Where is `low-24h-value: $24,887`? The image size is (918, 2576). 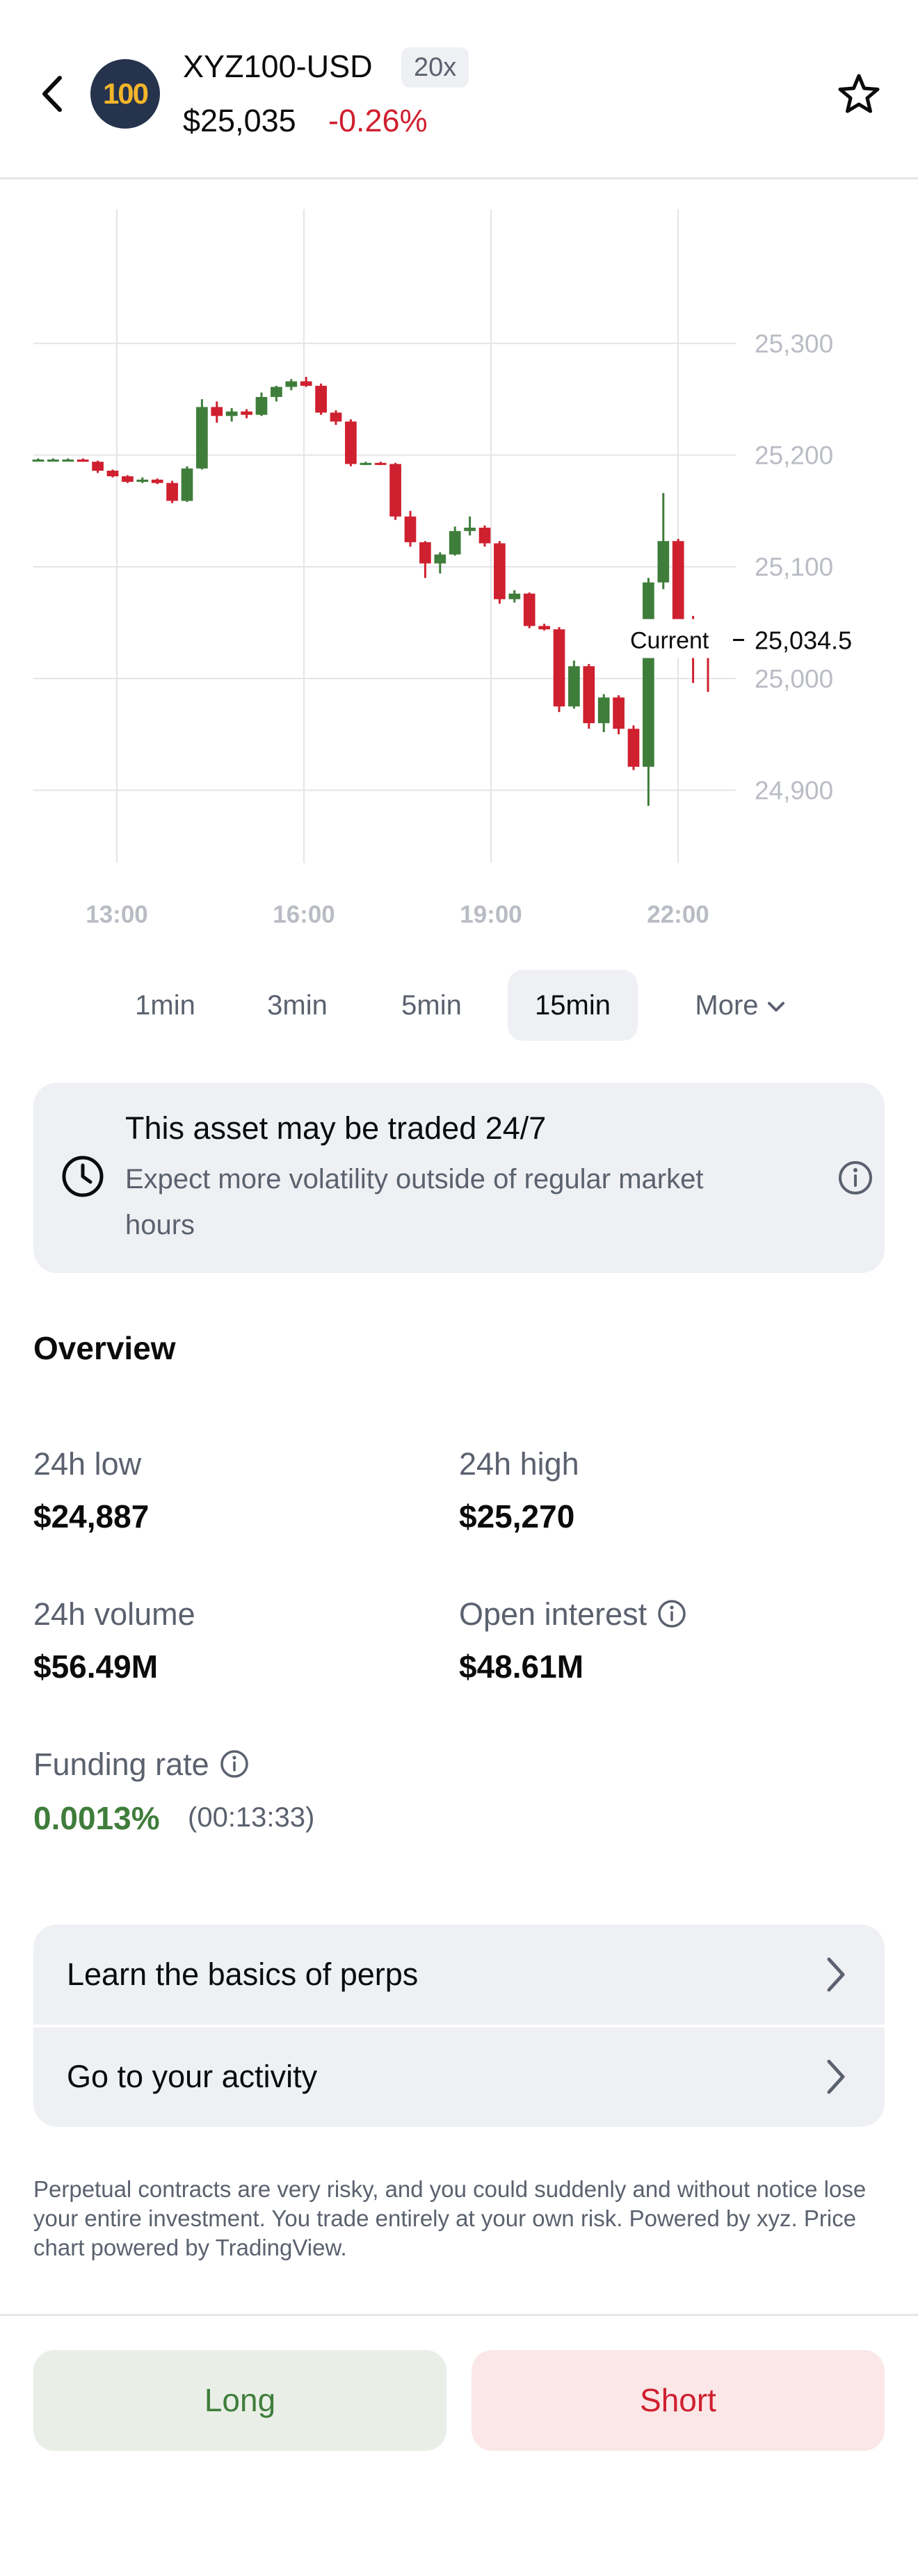 low-24h-value: $24,887 is located at coordinates (91, 1516).